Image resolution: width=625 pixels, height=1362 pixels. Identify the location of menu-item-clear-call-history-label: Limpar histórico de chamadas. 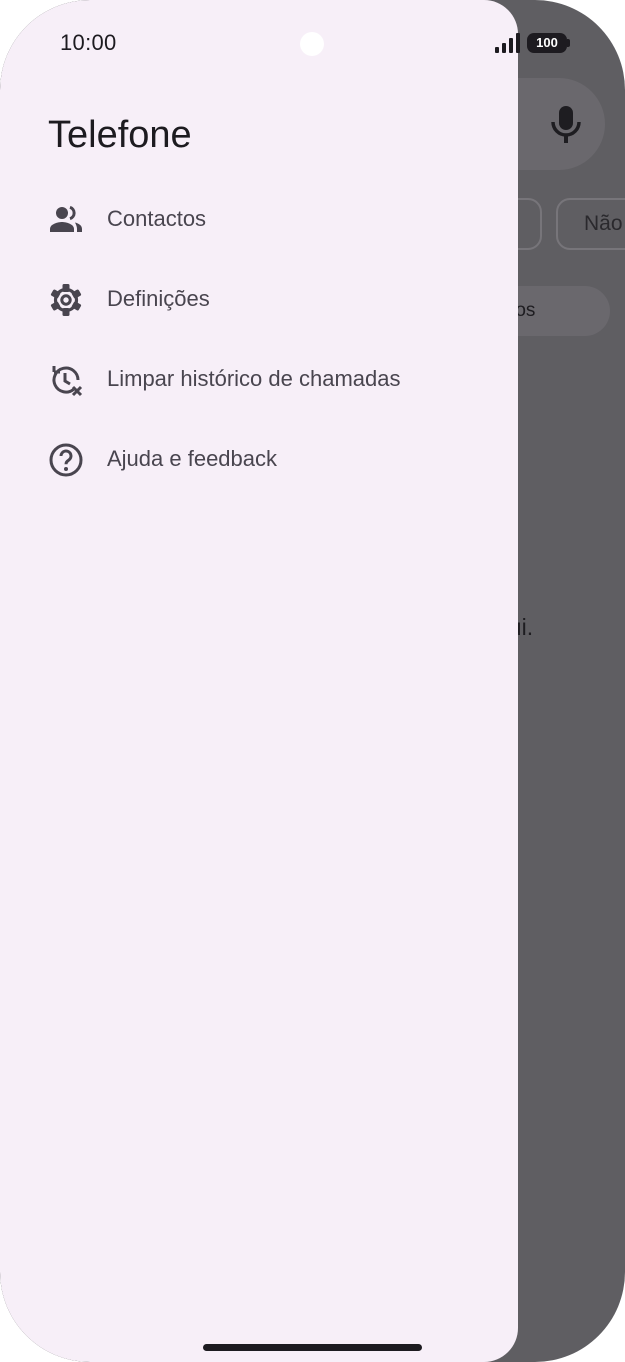
(254, 378).